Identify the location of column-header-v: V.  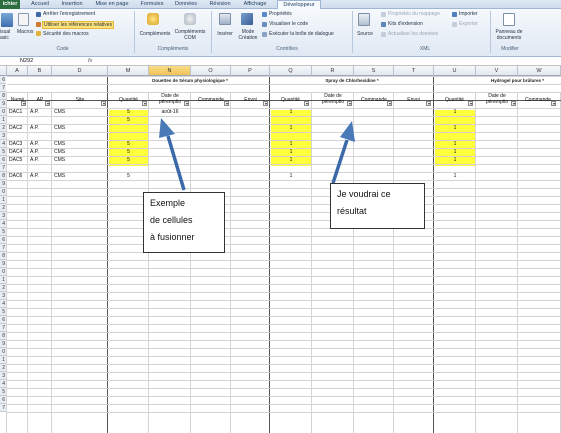
(497, 71).